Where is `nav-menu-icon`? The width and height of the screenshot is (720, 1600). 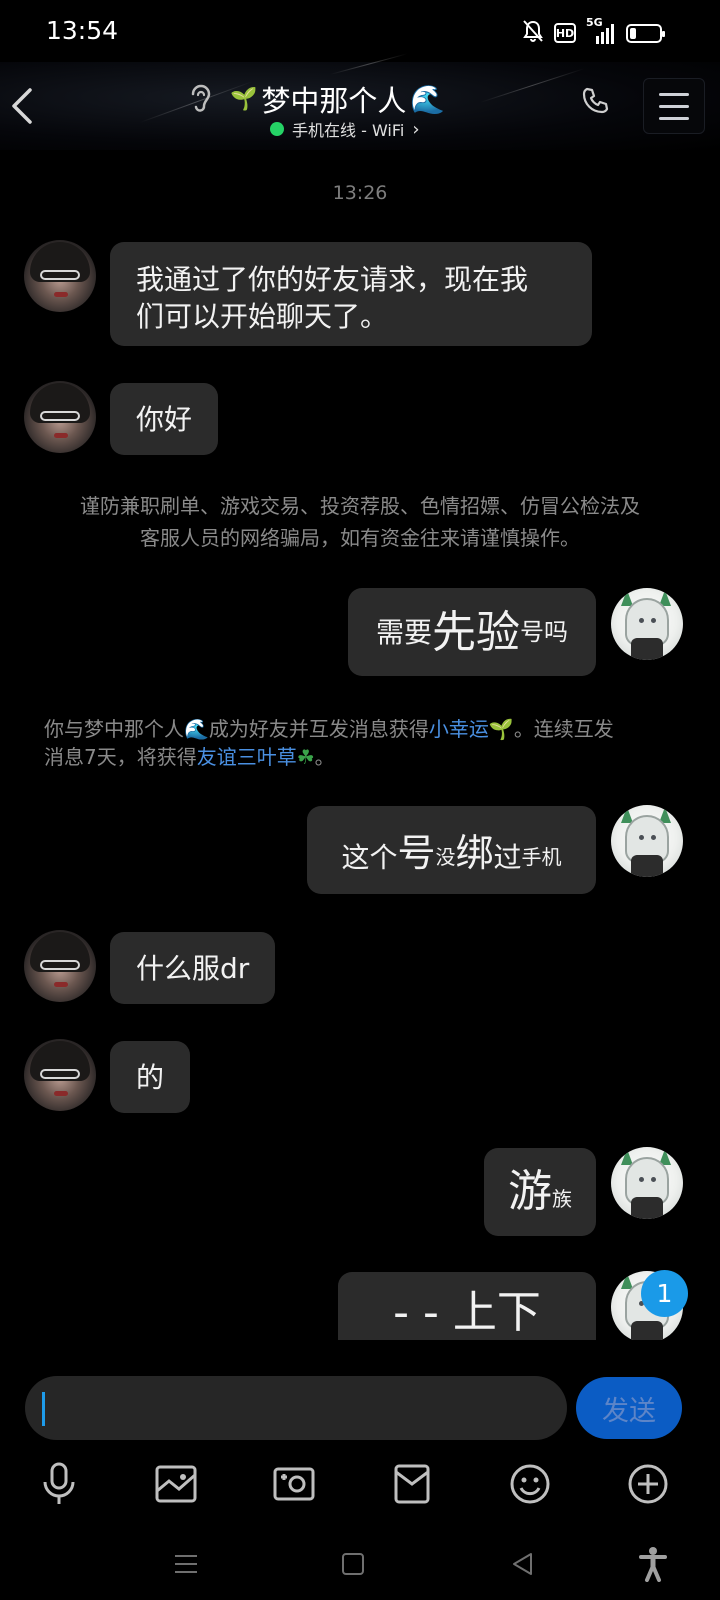
nav-menu-icon is located at coordinates (186, 1564).